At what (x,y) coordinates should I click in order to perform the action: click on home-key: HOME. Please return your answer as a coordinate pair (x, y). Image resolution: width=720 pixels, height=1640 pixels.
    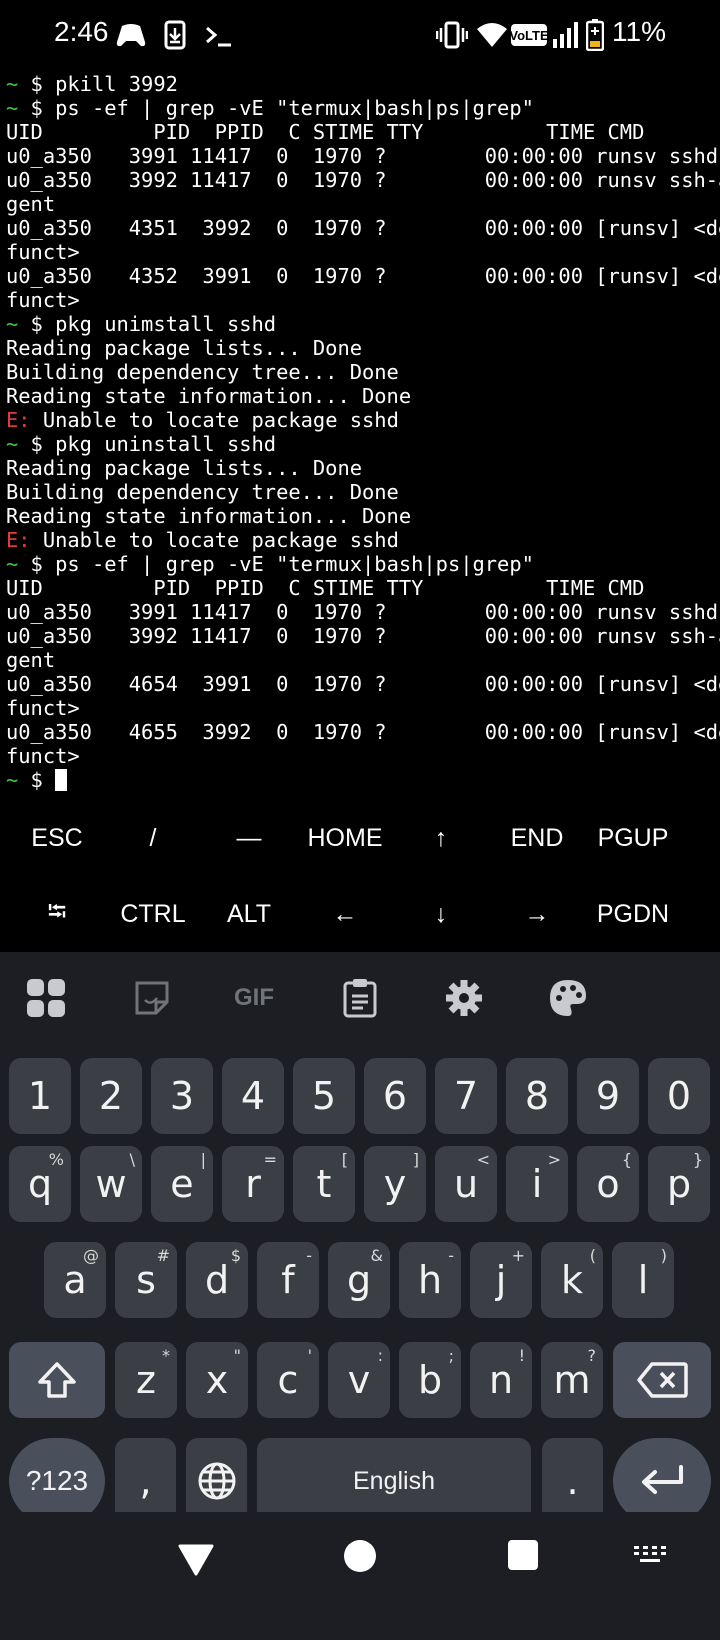
    Looking at the image, I should click on (345, 838).